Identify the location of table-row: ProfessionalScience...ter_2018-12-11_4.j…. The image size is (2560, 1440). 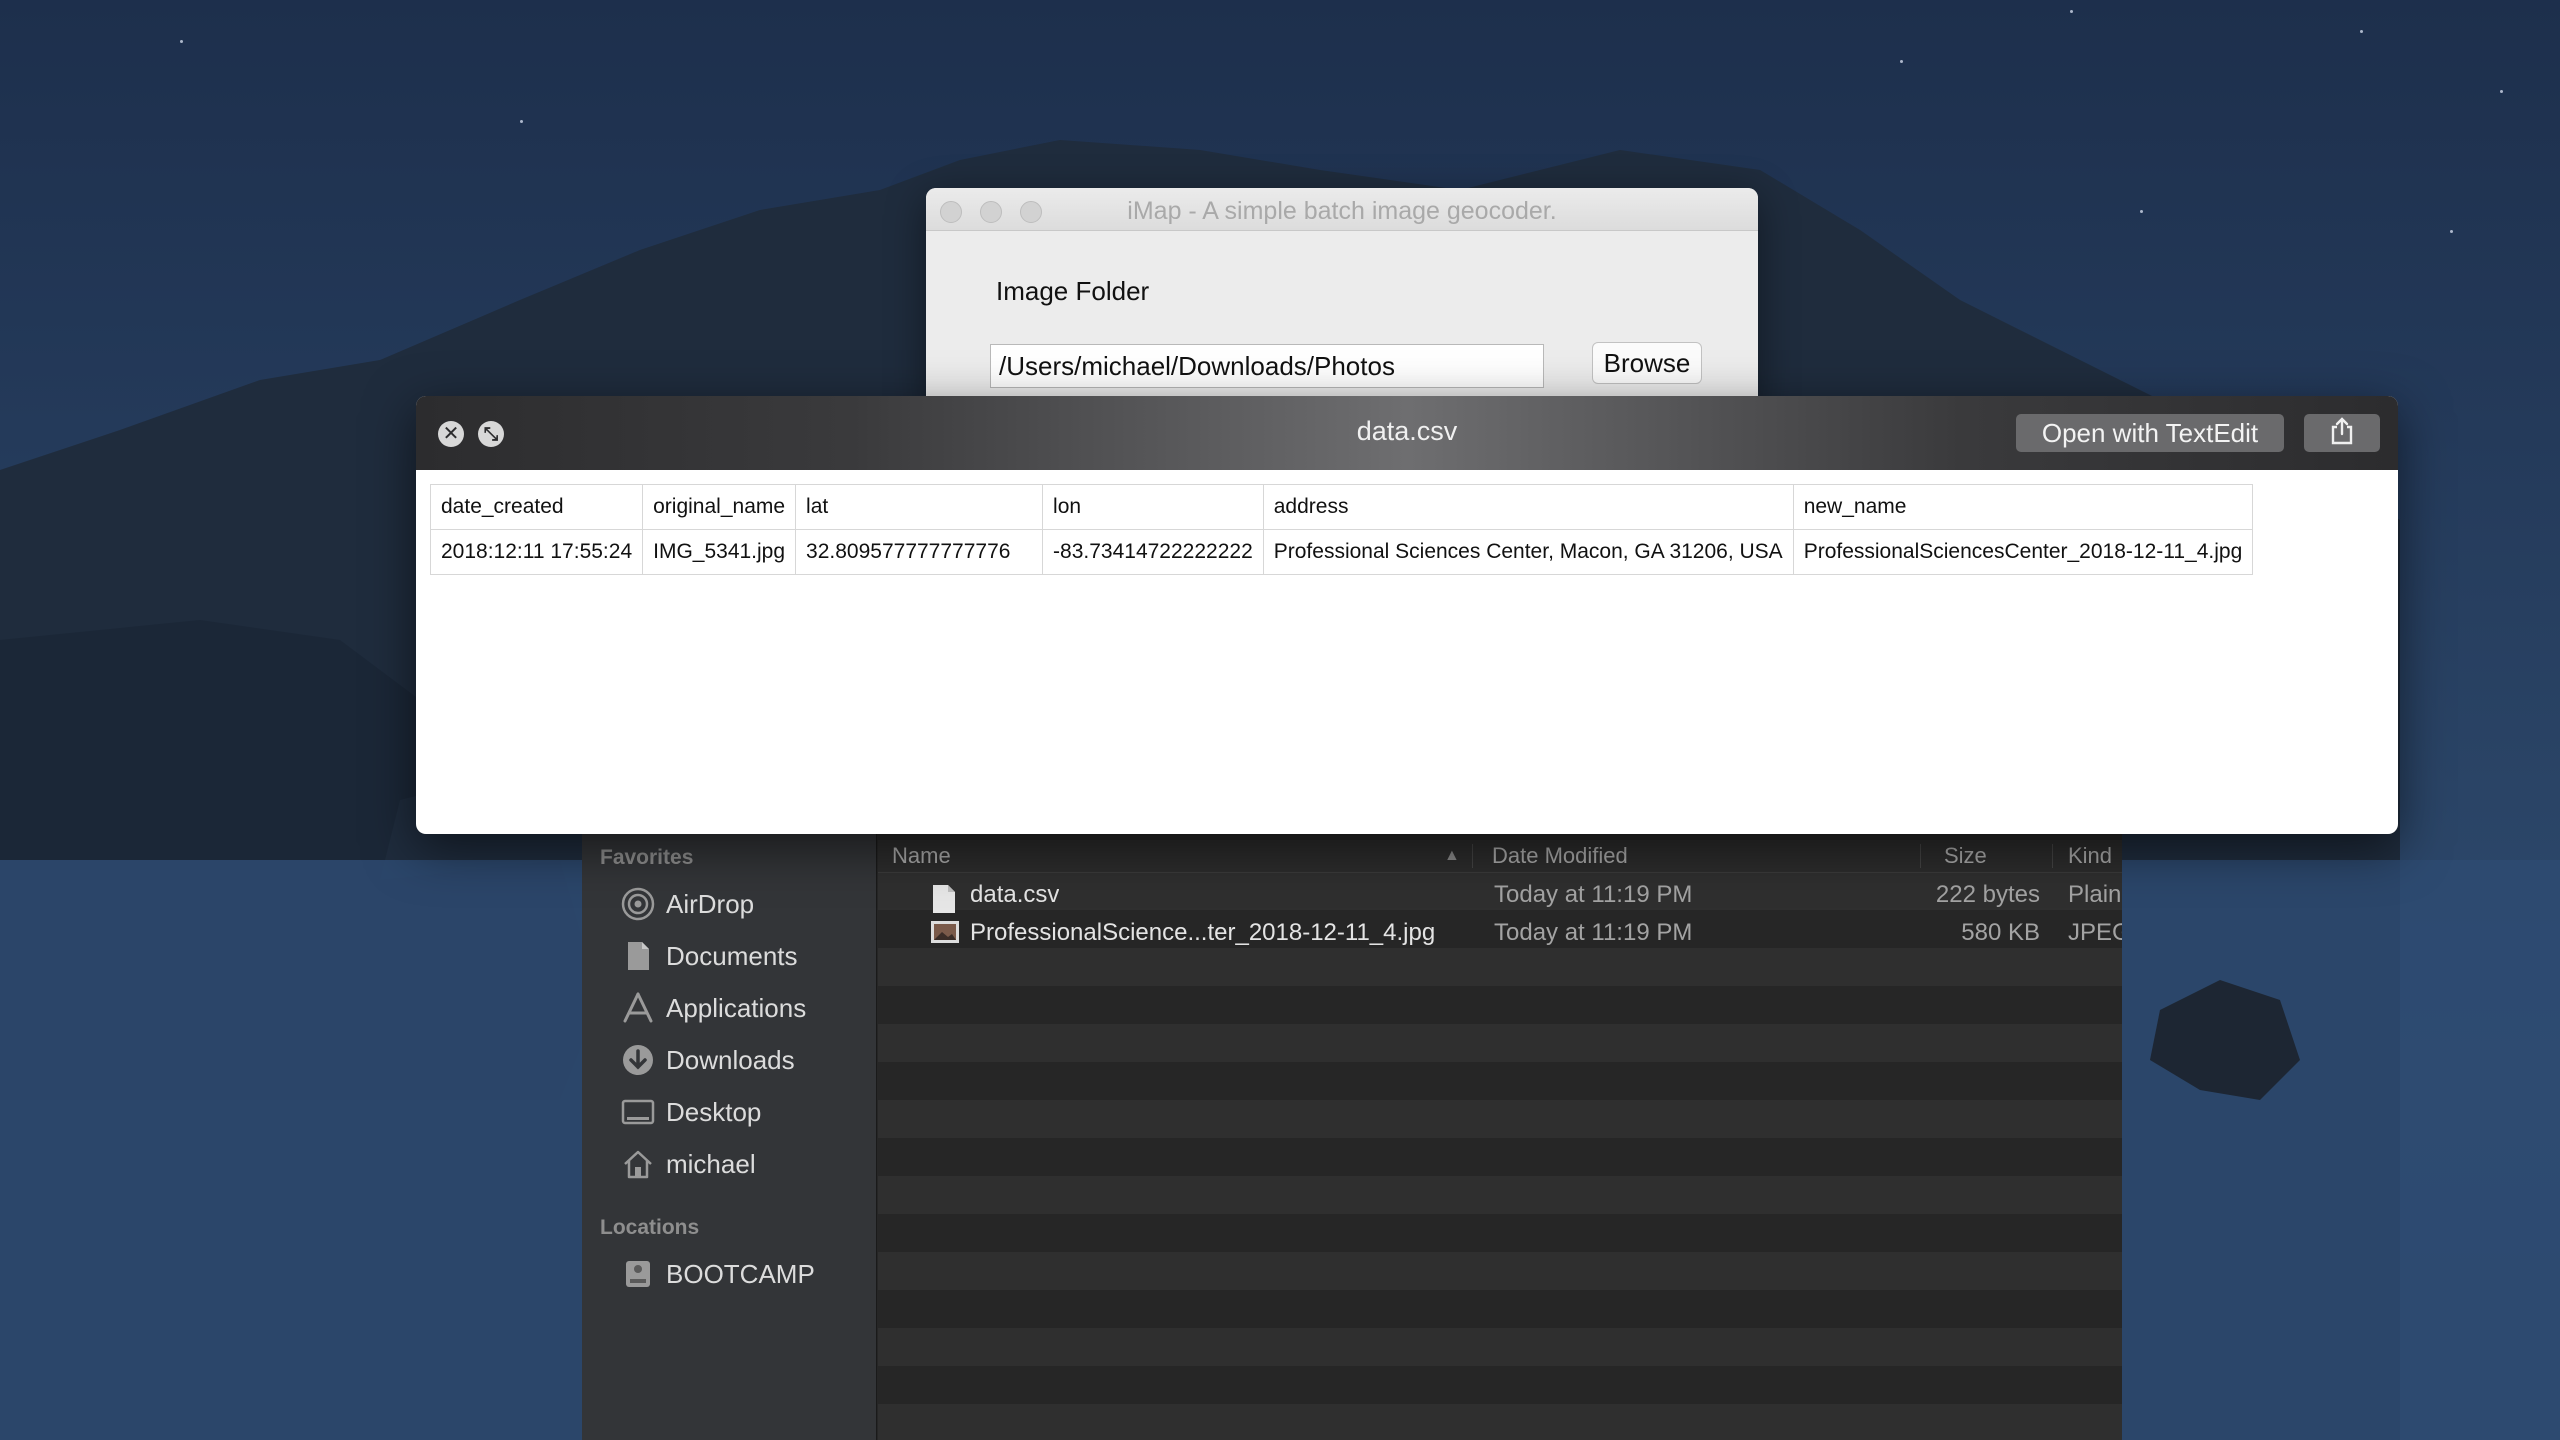
(1500, 933).